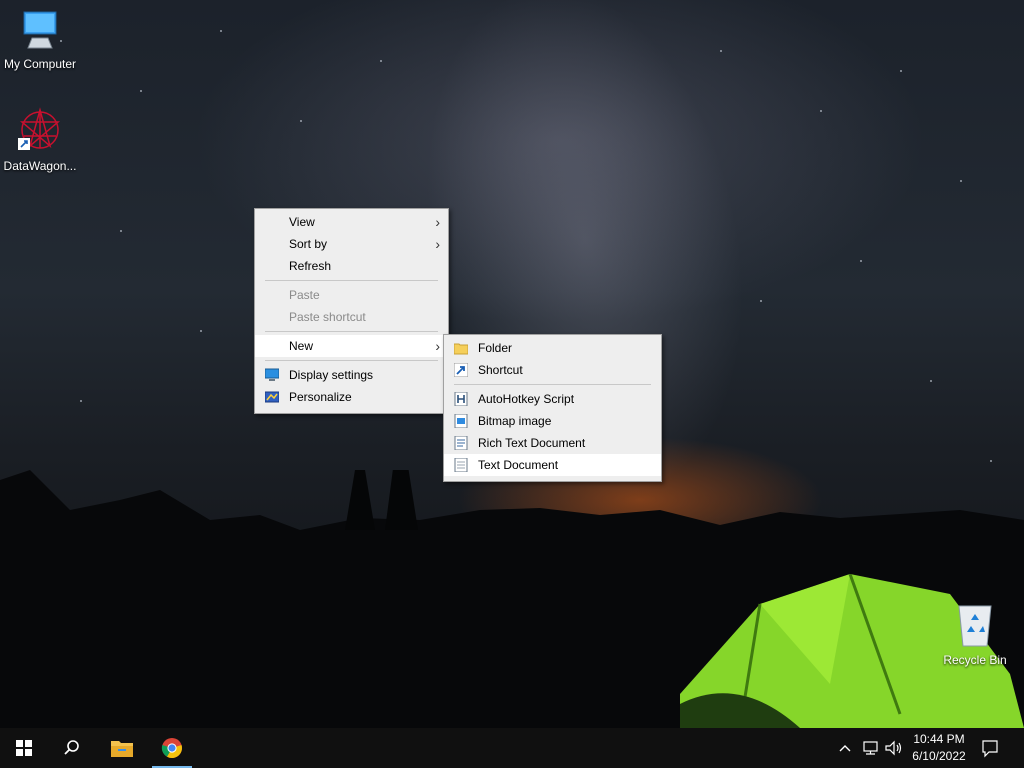 The width and height of the screenshot is (1024, 768). I want to click on menu-item-label: AutoHotkey Script, so click(526, 399).